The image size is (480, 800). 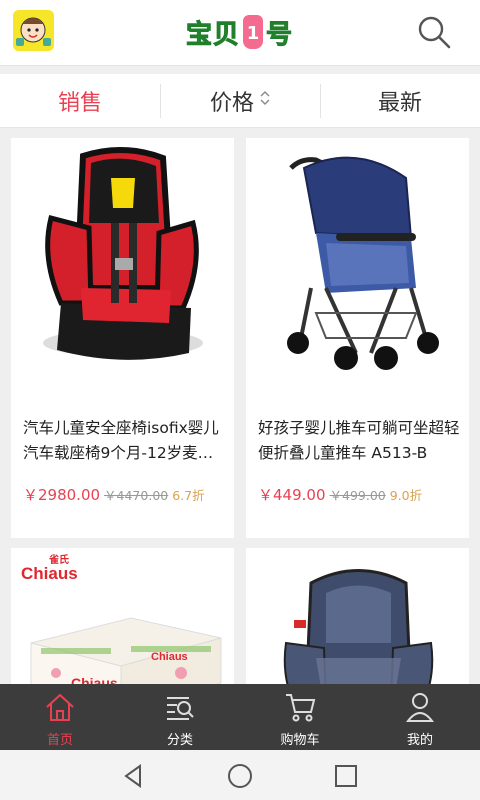 I want to click on nav-mine-label: 我的, so click(x=419, y=740).